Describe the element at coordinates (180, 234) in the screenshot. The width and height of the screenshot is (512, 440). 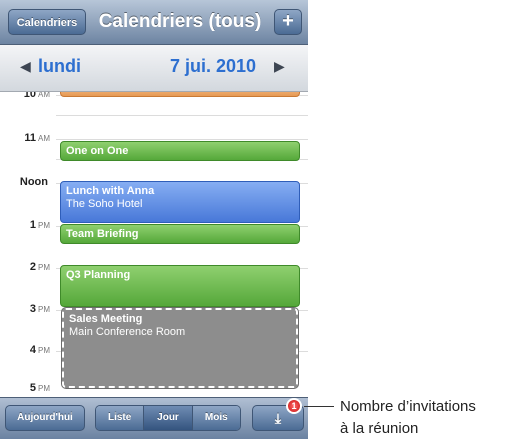
I see `event-block: Team Briefing` at that location.